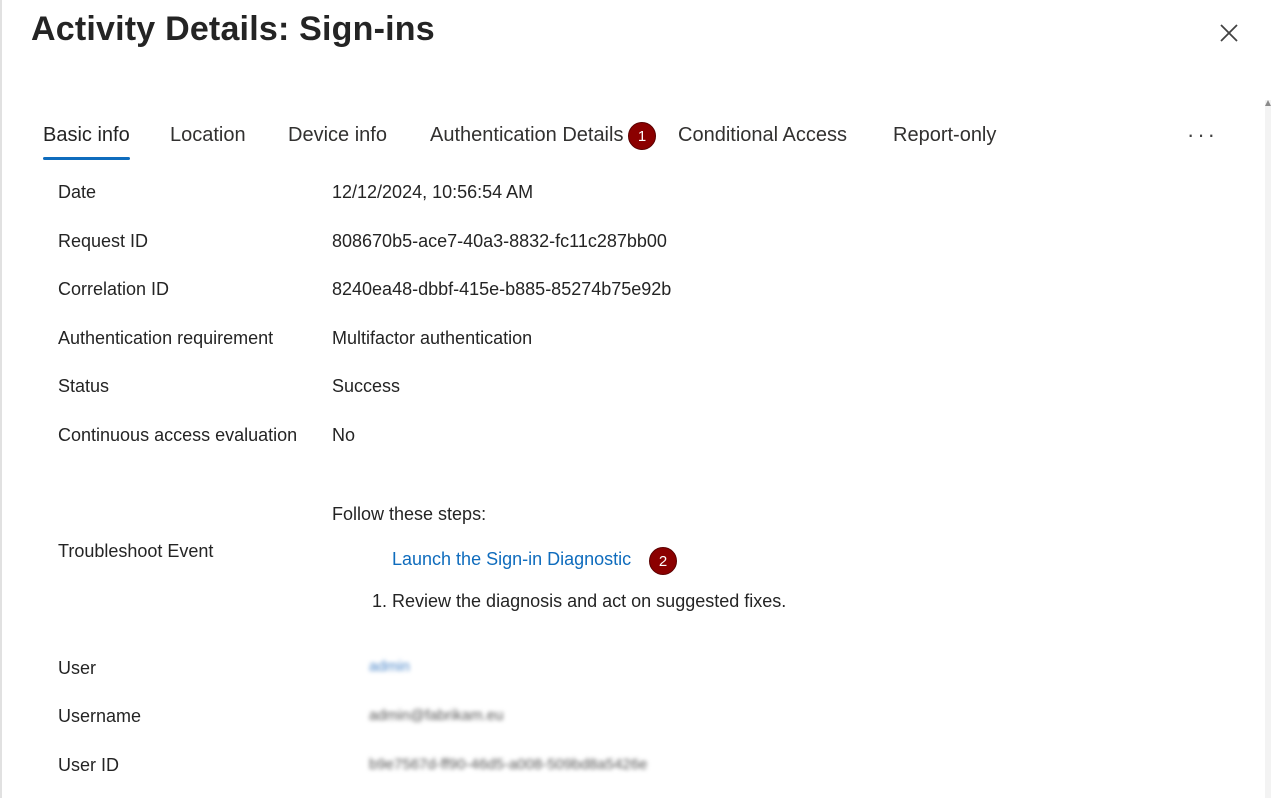 This screenshot has width=1271, height=798. What do you see at coordinates (166, 338) in the screenshot?
I see `auth-requirement-label: Authentication requirement` at bounding box center [166, 338].